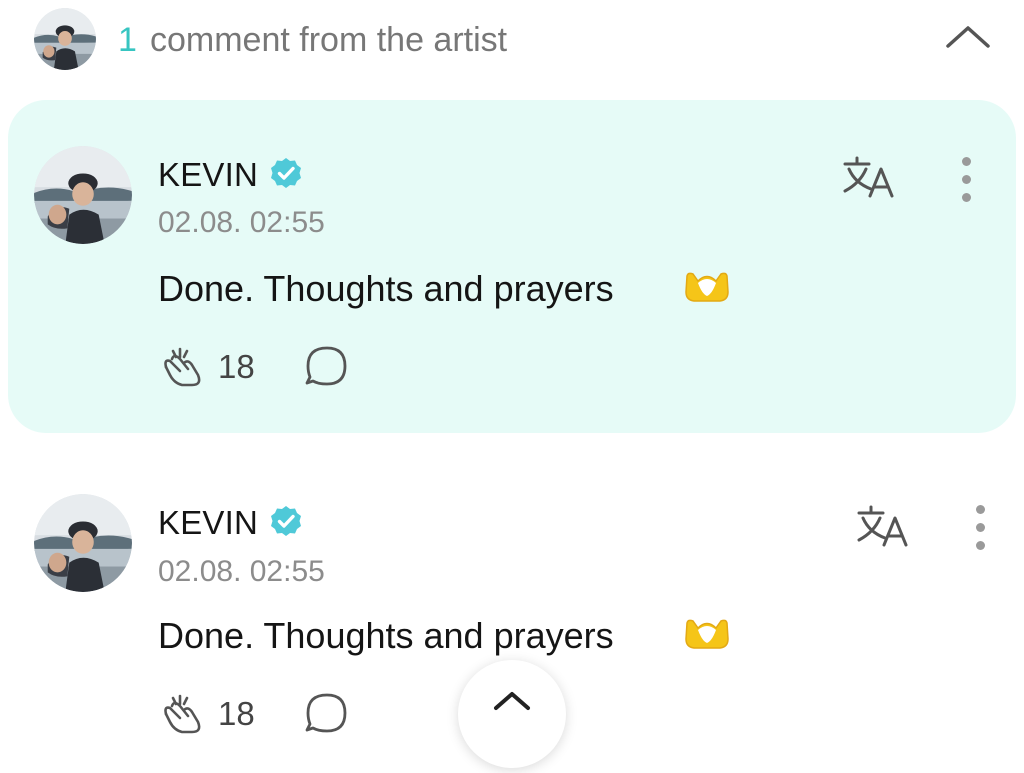 This screenshot has height=773, width=1024. Describe the element at coordinates (329, 40) in the screenshot. I see `header-label: comment from the artist` at that location.